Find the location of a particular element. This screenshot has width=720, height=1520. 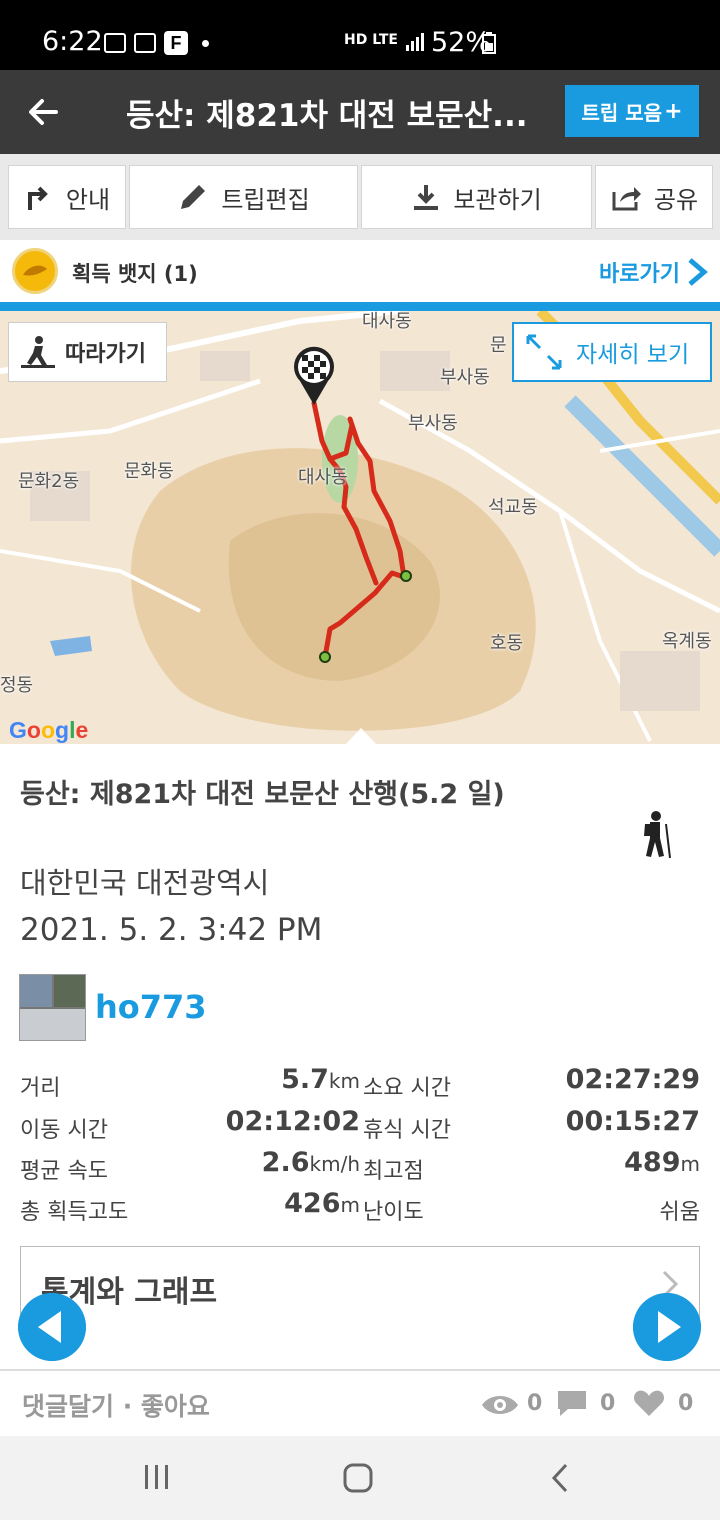

gallery-icon is located at coordinates (115, 43).